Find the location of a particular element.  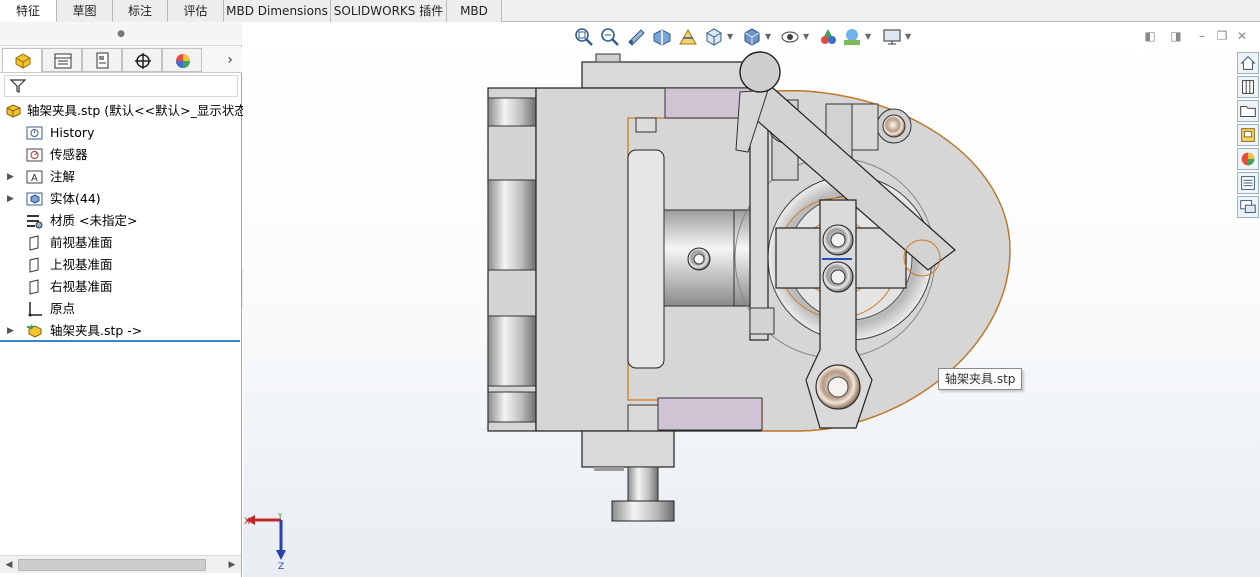

tab-propertymanager is located at coordinates (62, 60).